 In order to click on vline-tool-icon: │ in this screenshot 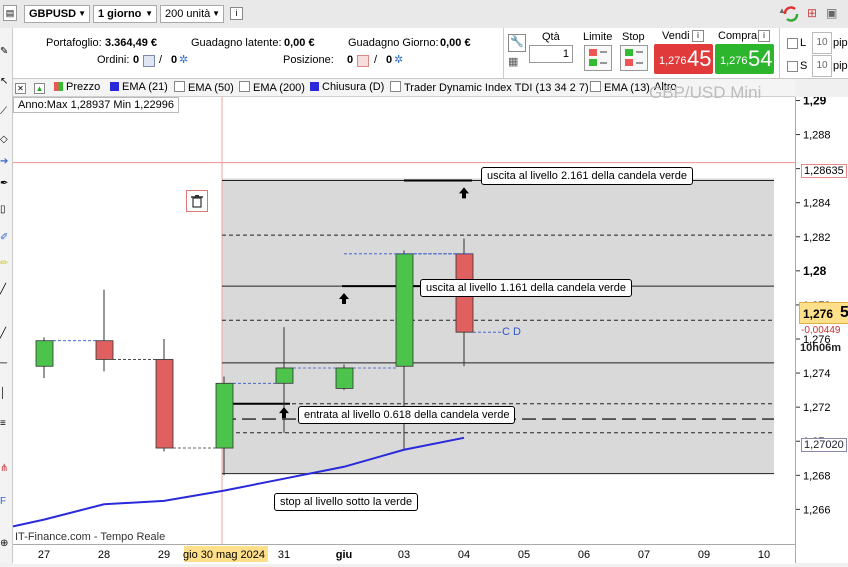, I will do `click(3, 393)`.